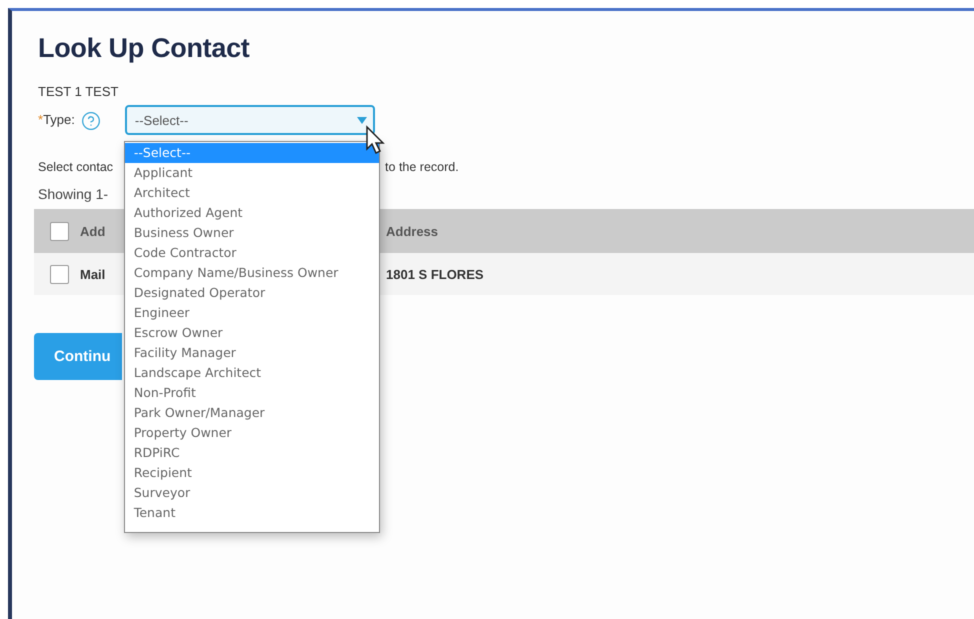  Describe the element at coordinates (251, 193) in the screenshot. I see `dropdown-option: Architect` at that location.